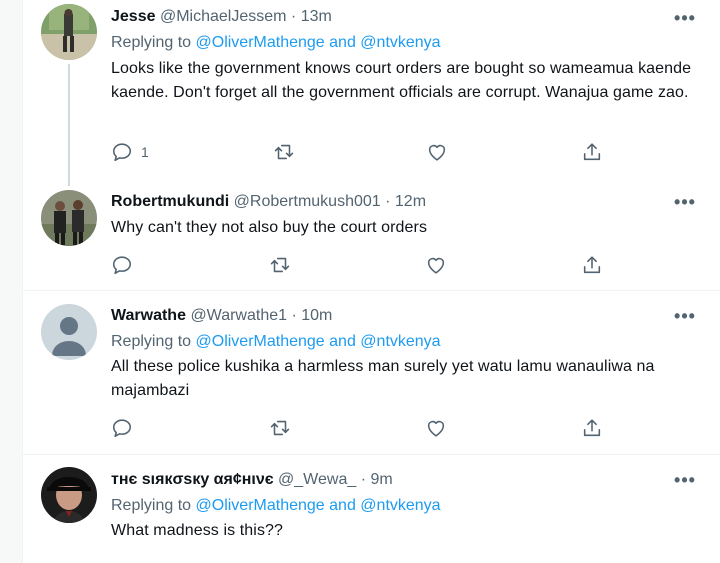  What do you see at coordinates (148, 315) in the screenshot?
I see `display-name: Warwathe` at bounding box center [148, 315].